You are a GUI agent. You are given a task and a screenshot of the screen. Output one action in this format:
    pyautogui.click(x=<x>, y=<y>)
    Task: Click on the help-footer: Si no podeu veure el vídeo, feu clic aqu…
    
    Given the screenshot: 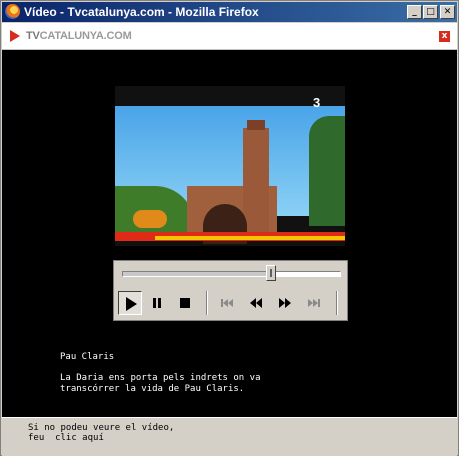 What is the action you would take?
    pyautogui.click(x=229, y=436)
    